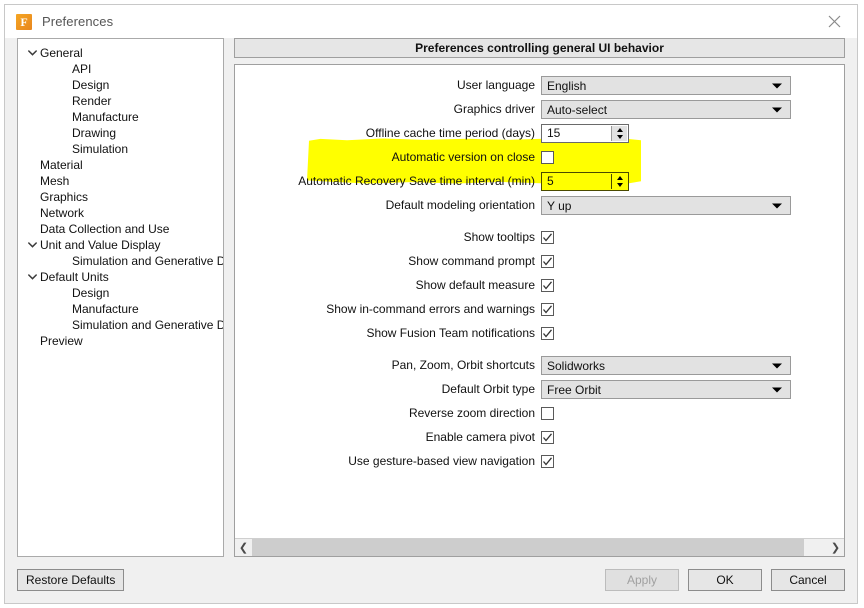 The image size is (864, 608). I want to click on sidebar-item-drawing: Drawing, so click(120, 133).